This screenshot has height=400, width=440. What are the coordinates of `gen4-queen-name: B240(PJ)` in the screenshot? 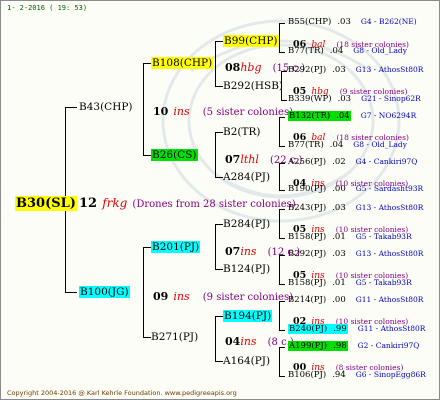 It's located at (308, 329).